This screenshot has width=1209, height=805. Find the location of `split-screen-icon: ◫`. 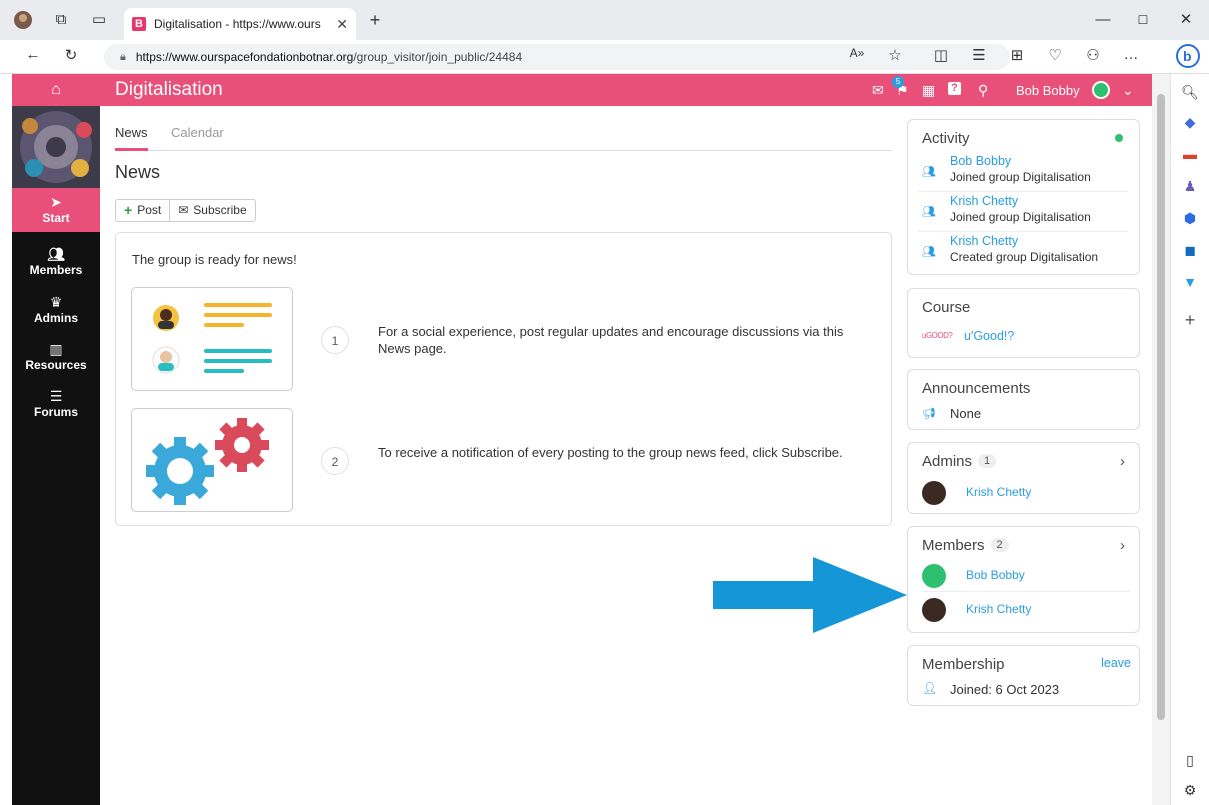

split-screen-icon: ◫ is located at coordinates (941, 55).